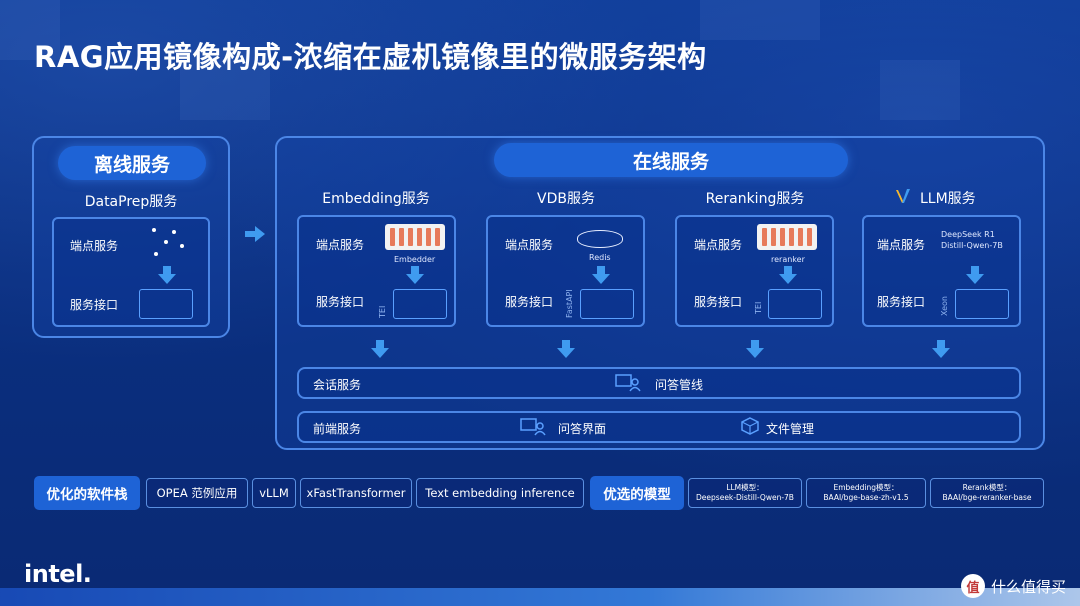 The width and height of the screenshot is (1080, 606). I want to click on dots-icon, so click(168, 242).